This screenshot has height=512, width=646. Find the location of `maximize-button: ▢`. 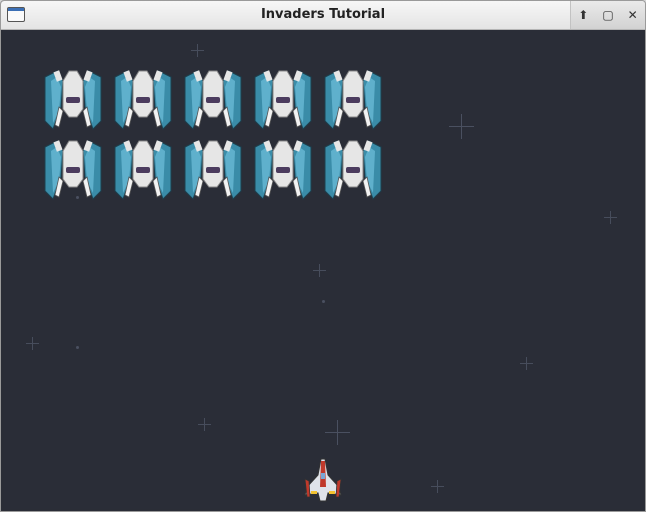

maximize-button: ▢ is located at coordinates (608, 15).